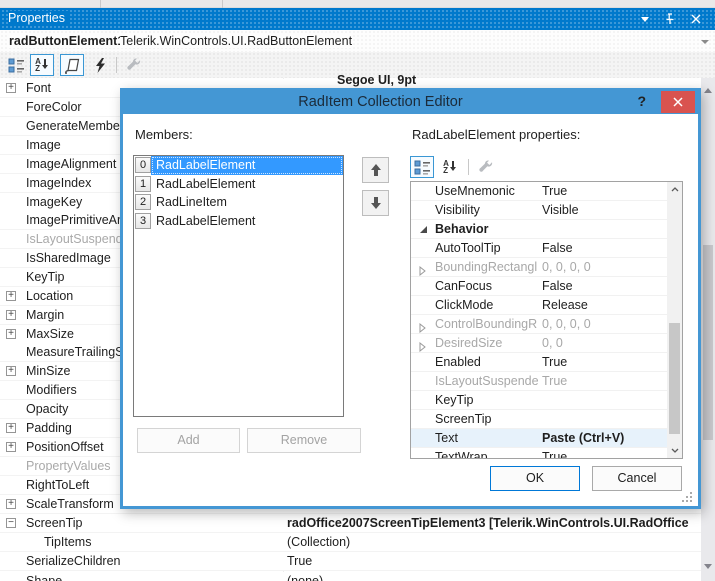 Image resolution: width=715 pixels, height=581 pixels. What do you see at coordinates (539, 229) in the screenshot?
I see `grid-row-category-behavior: Behavior` at bounding box center [539, 229].